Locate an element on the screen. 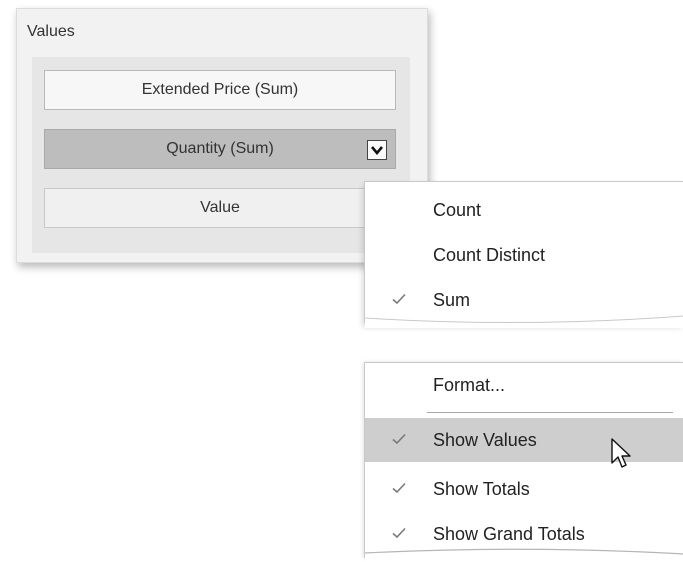 Image resolution: width=683 pixels, height=562 pixels. menu-item-label: Show Values is located at coordinates (485, 439).